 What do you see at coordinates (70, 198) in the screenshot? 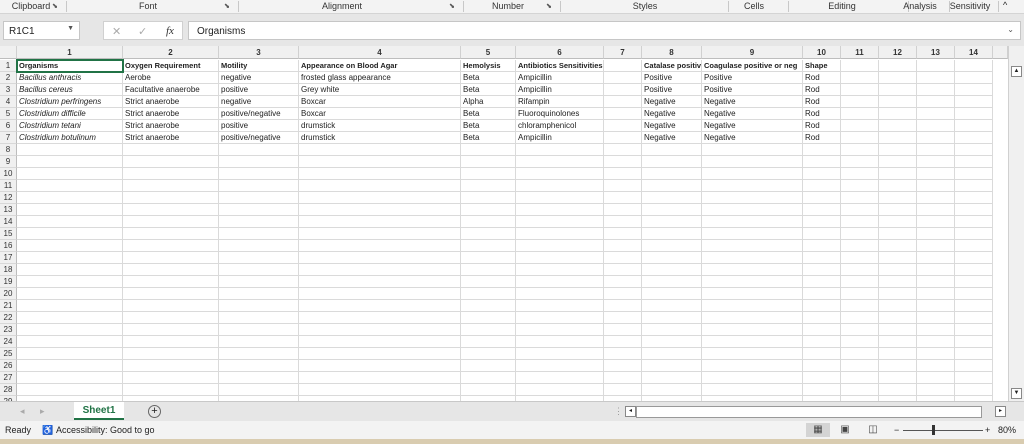
I see `cell-r12c1` at bounding box center [70, 198].